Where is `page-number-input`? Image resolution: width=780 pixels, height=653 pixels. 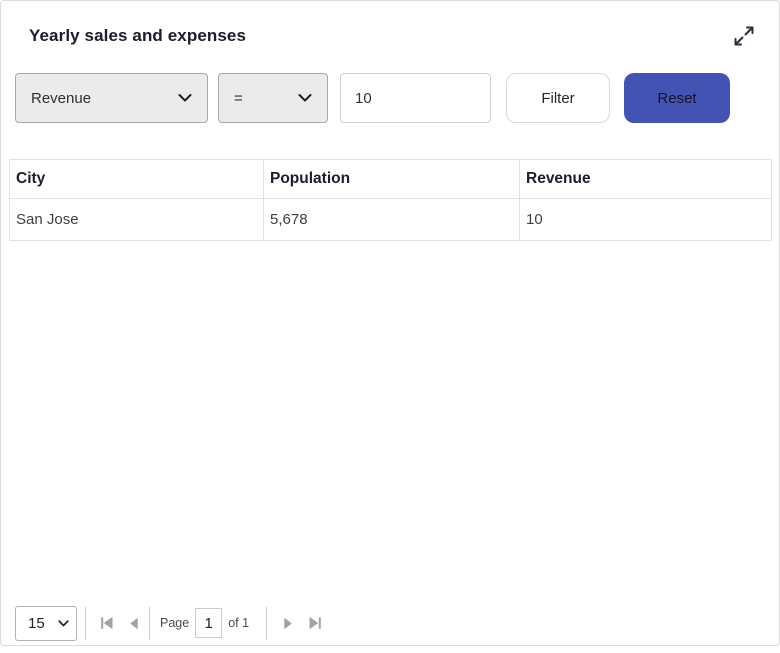
page-number-input is located at coordinates (209, 623).